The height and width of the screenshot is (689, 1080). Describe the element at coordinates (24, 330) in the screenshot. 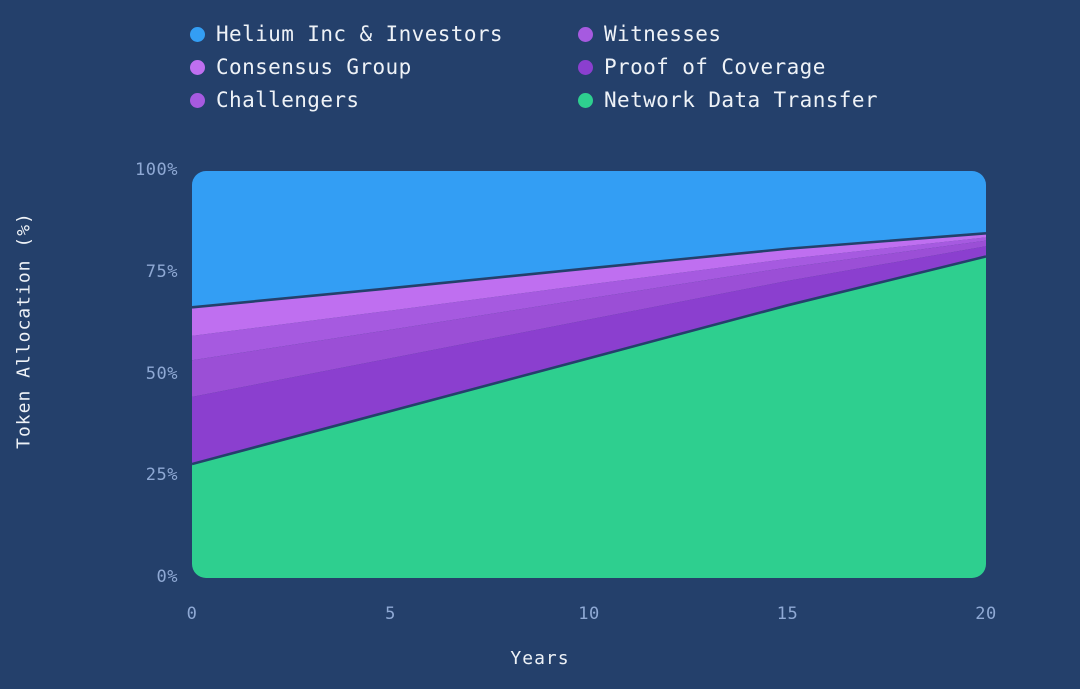

I see `y-axis-title: Token Allocation (%)` at that location.